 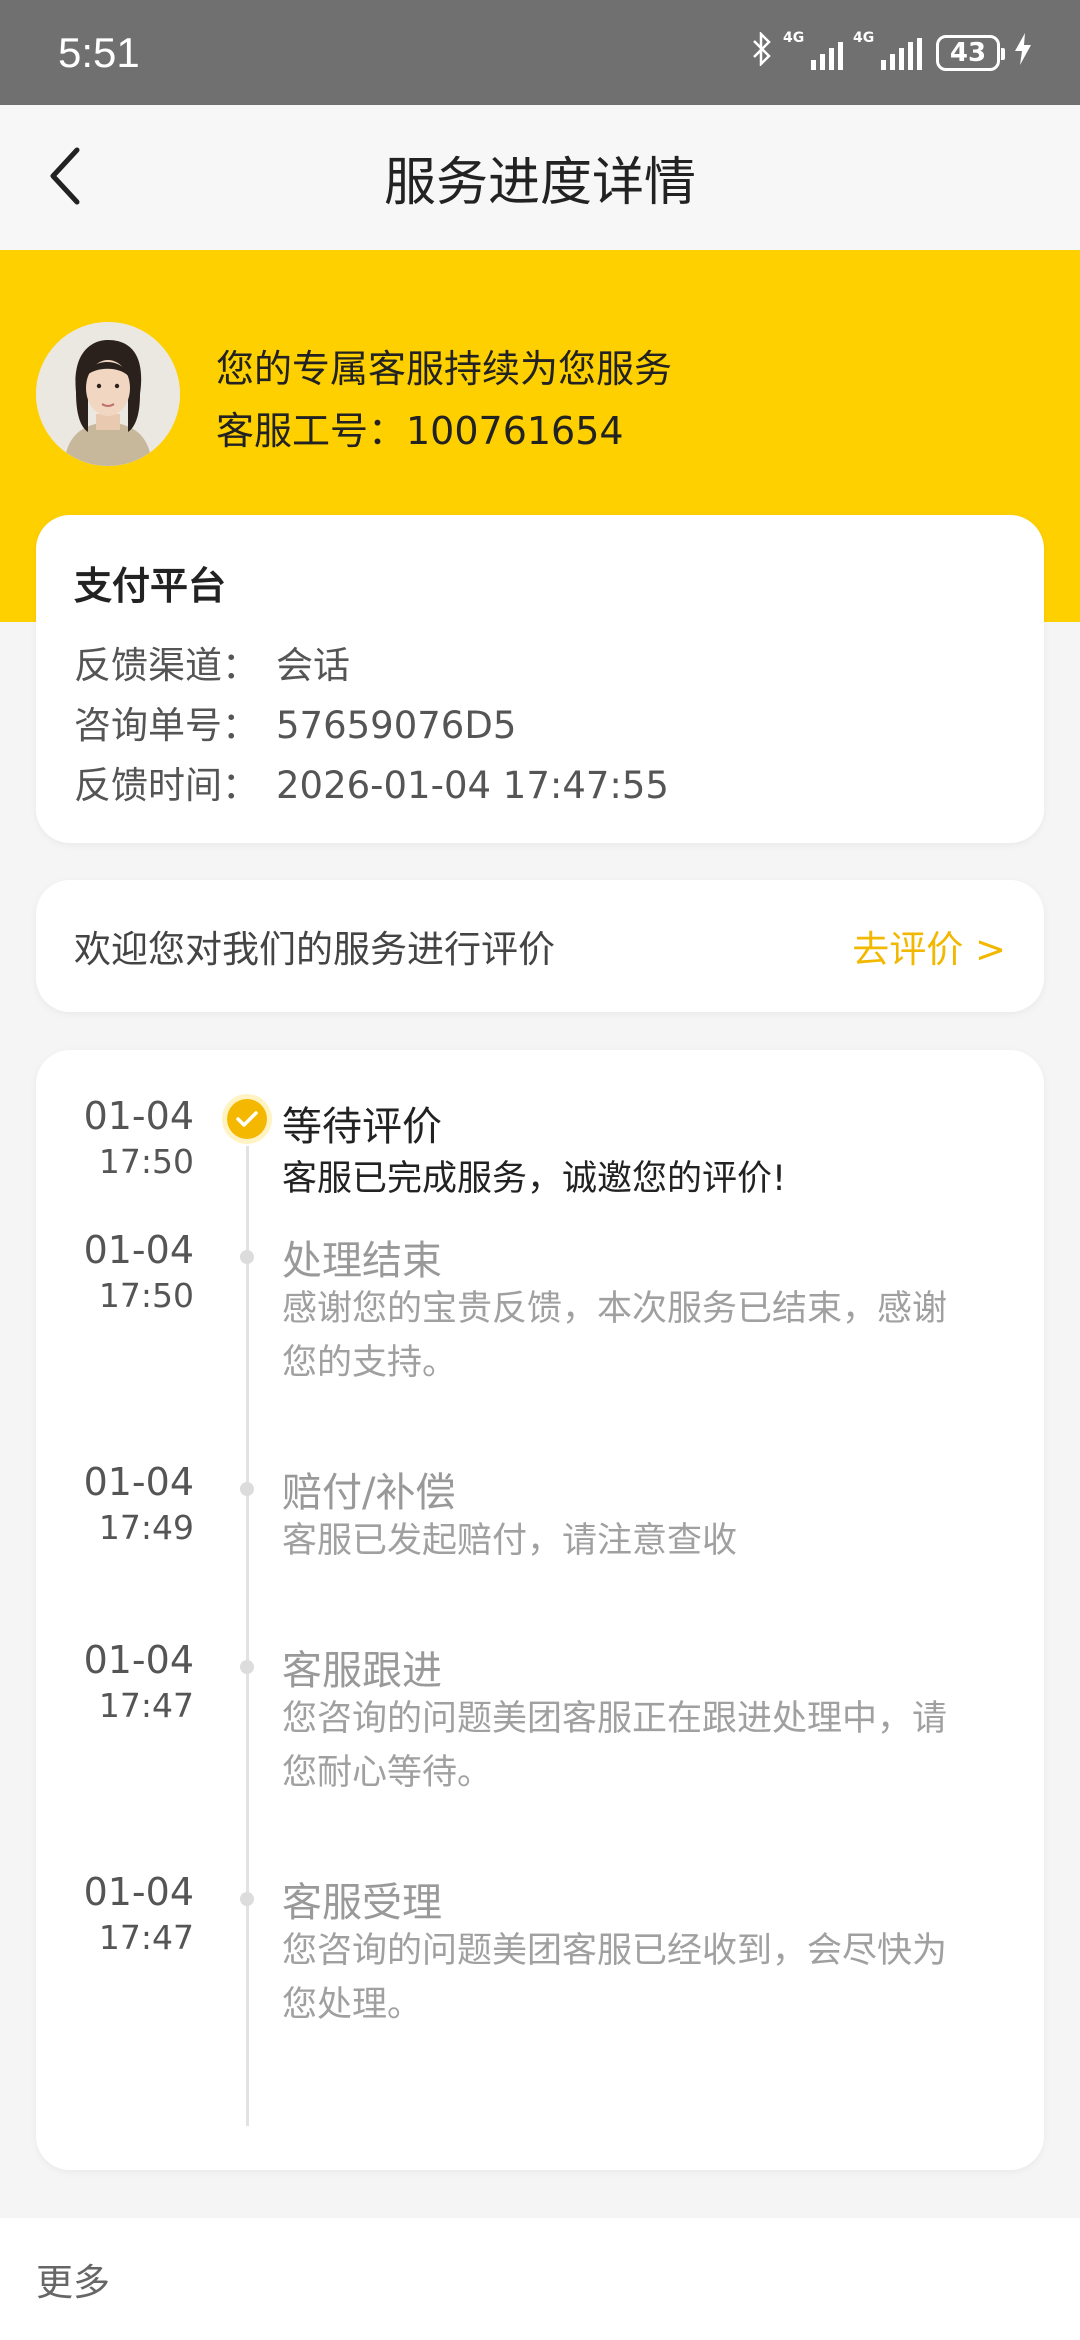 What do you see at coordinates (444, 369) in the screenshot?
I see `agent-greeting: 您的专属客服持续为您服务` at bounding box center [444, 369].